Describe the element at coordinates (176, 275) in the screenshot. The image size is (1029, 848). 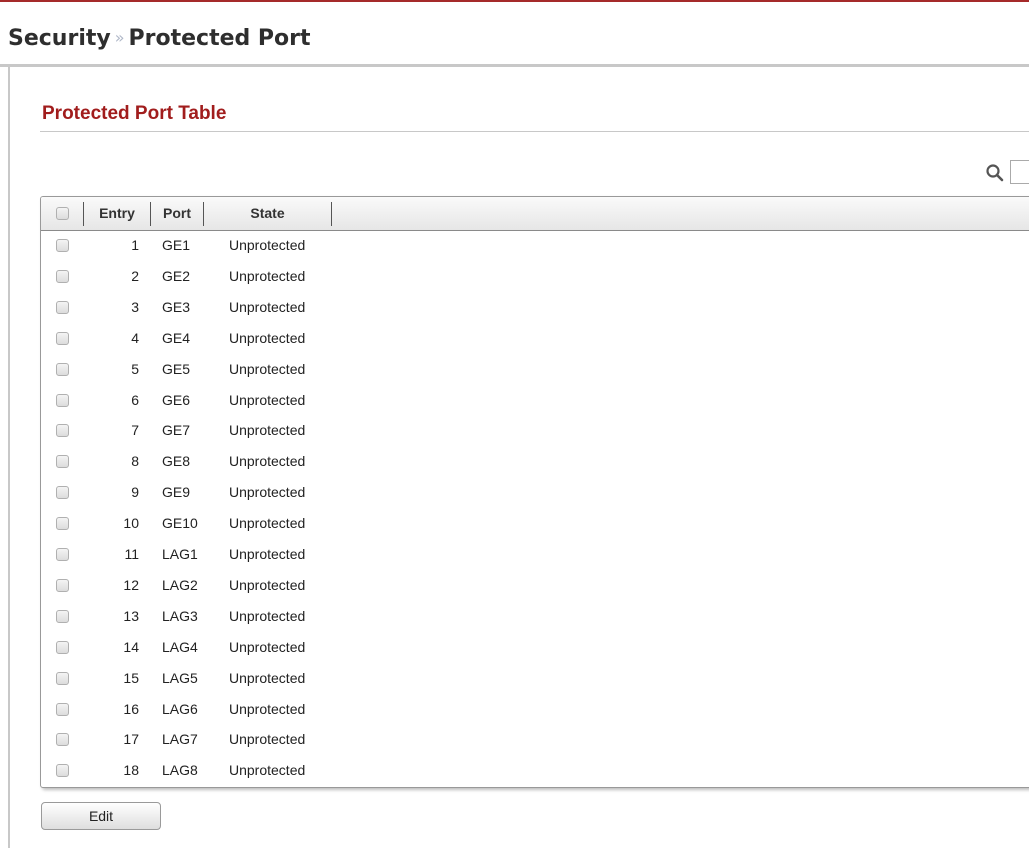
I see `cell-port: GE2` at that location.